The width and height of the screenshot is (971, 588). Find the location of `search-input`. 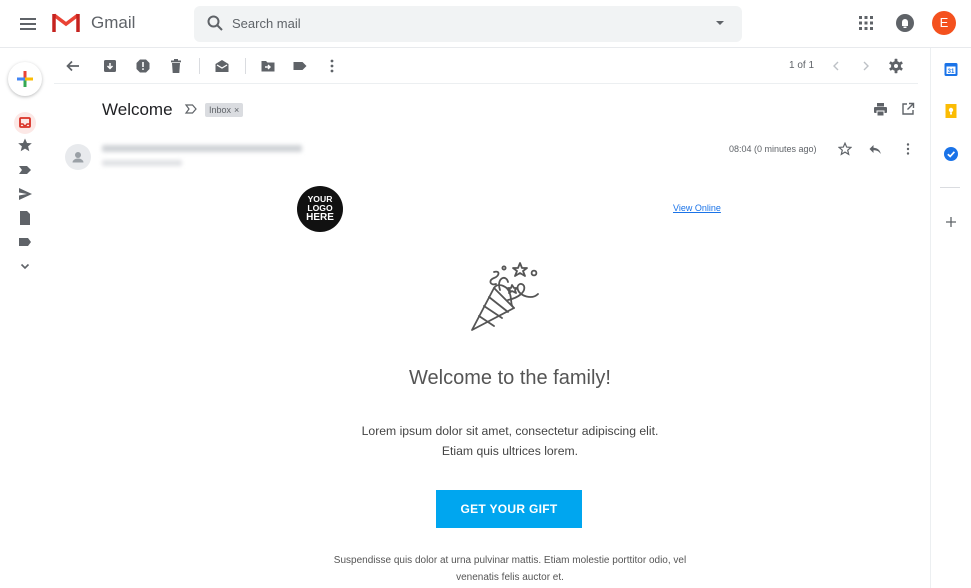

search-input is located at coordinates (462, 23).